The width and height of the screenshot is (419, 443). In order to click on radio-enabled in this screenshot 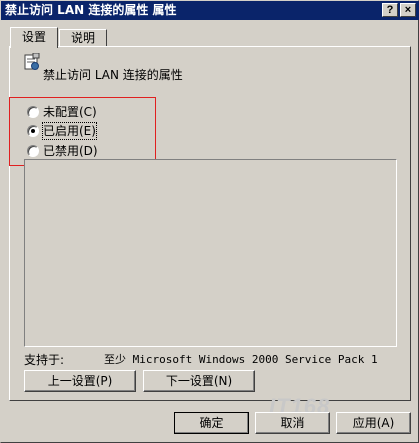, I will do `click(33, 131)`.